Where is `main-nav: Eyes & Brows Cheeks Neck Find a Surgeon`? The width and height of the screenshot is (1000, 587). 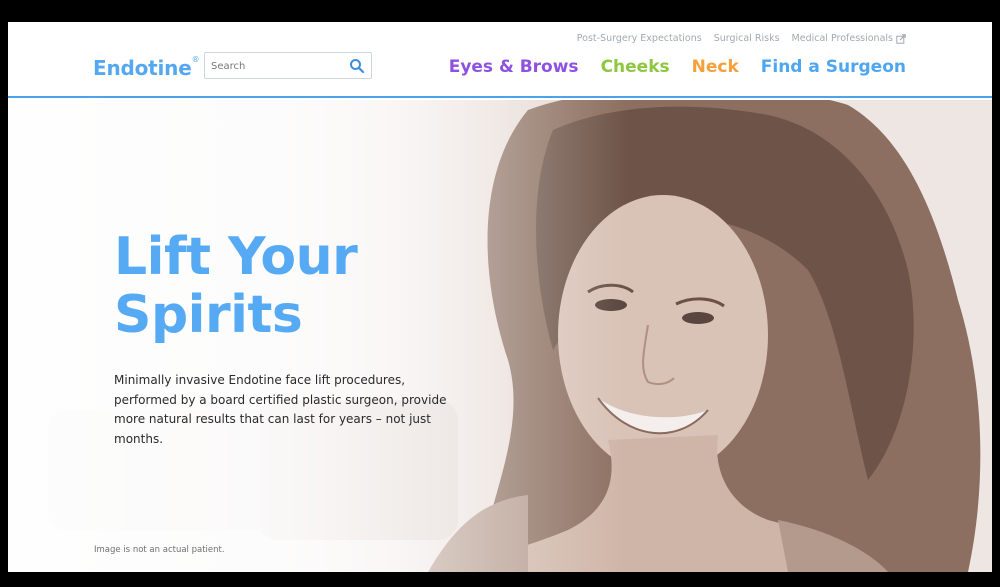 main-nav: Eyes & Brows Cheeks Neck Find a Surgeon is located at coordinates (677, 67).